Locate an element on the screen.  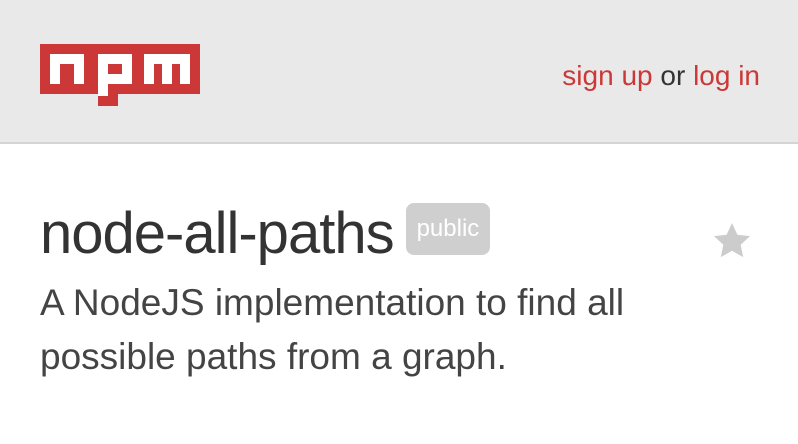
npm-logo is located at coordinates (120, 75).